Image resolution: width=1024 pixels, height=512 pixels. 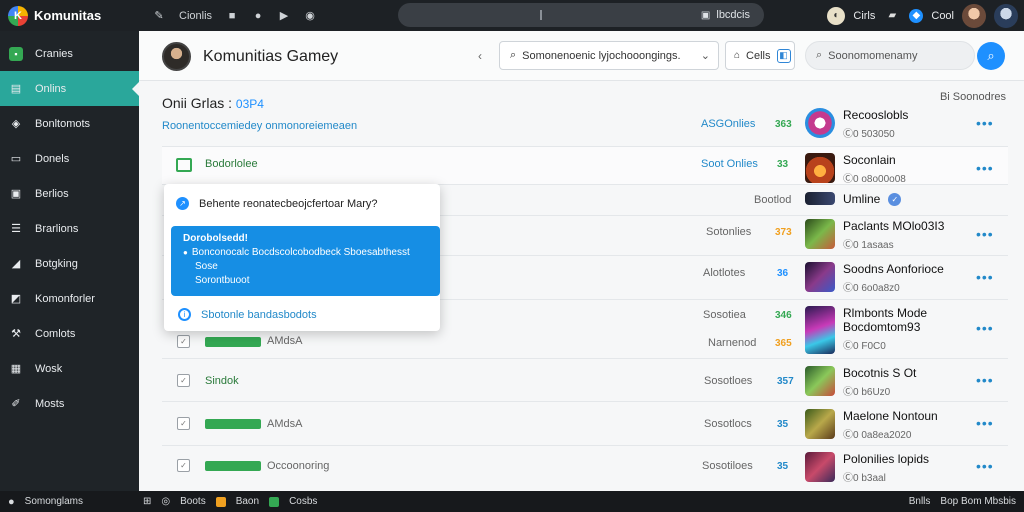 I want to click on brand: K Komunitas, so click(x=69, y=15).